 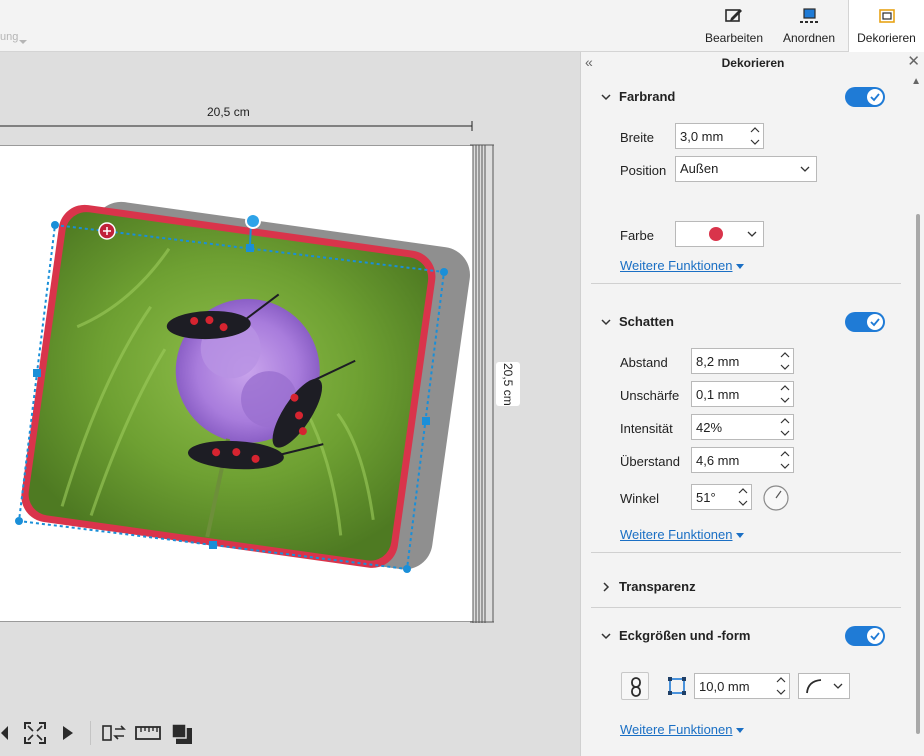 I want to click on decorate-button: Dekorieren, so click(x=886, y=26).